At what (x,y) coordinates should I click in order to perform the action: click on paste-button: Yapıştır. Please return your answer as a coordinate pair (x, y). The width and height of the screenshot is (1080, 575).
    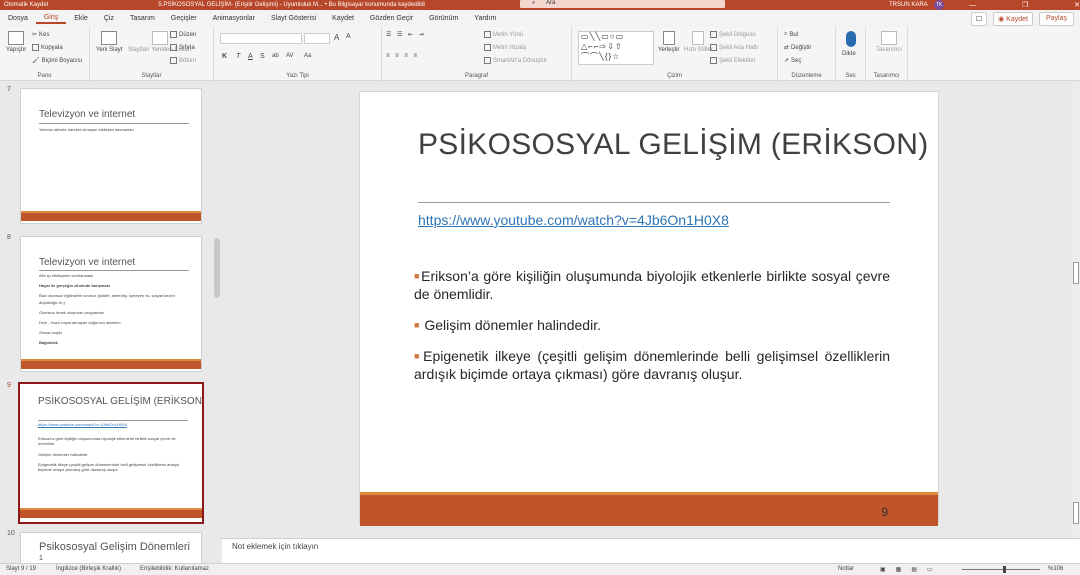
    Looking at the image, I should click on (16, 42).